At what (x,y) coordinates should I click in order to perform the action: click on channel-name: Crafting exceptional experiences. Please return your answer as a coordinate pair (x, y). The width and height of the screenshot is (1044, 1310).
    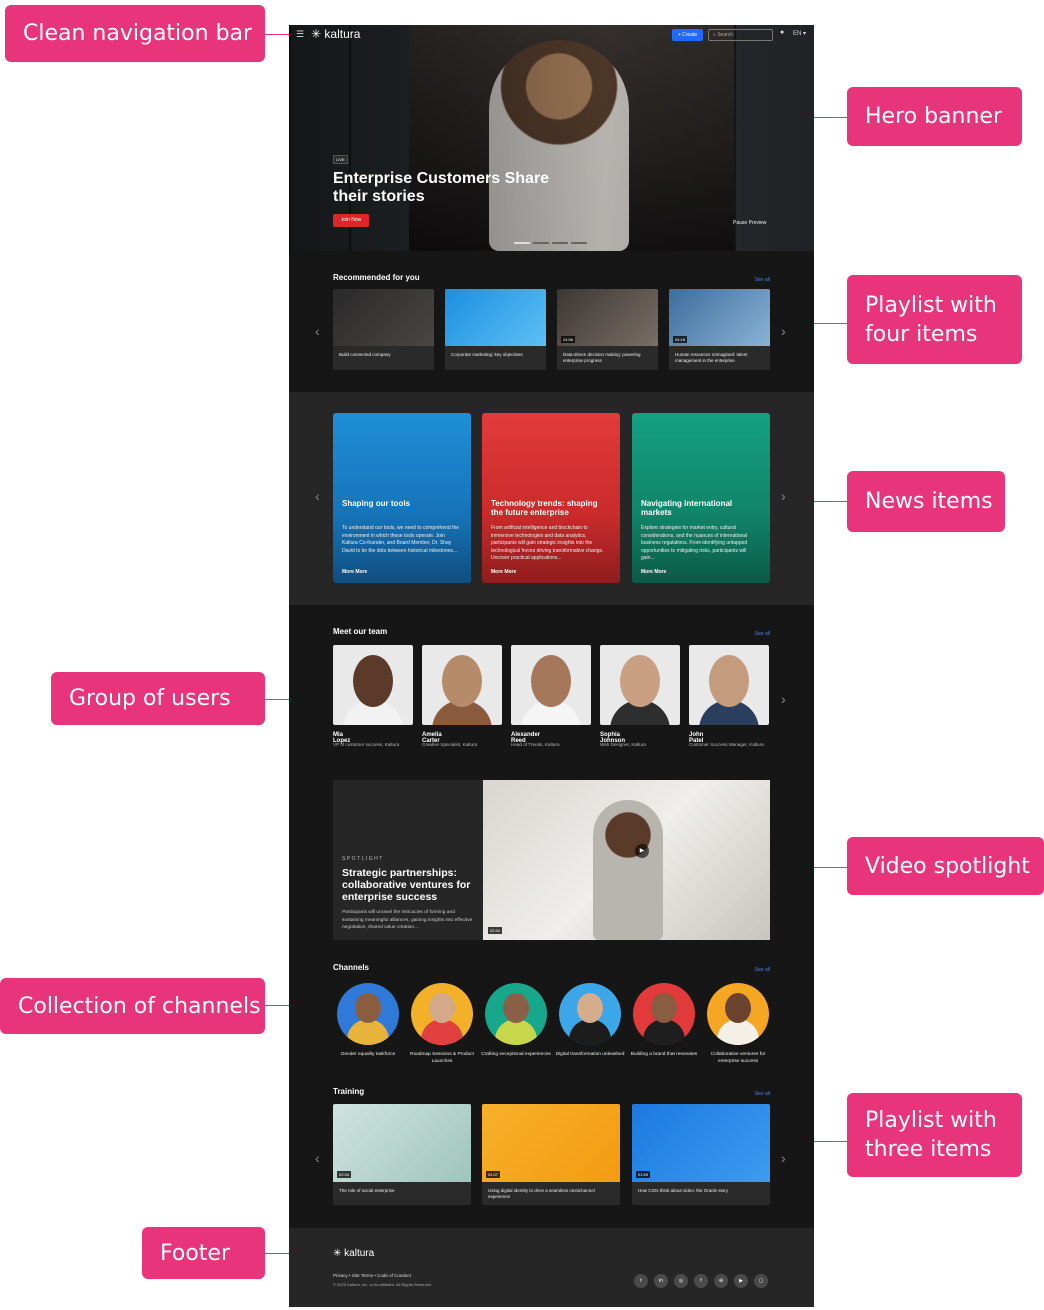
    Looking at the image, I should click on (516, 1054).